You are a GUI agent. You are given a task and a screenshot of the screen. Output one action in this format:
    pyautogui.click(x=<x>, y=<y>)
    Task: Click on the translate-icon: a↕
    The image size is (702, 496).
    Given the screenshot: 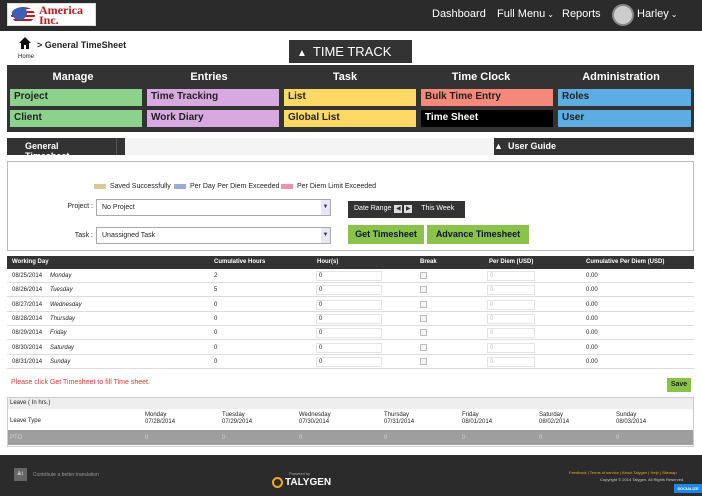 What is the action you would take?
    pyautogui.click(x=20, y=474)
    